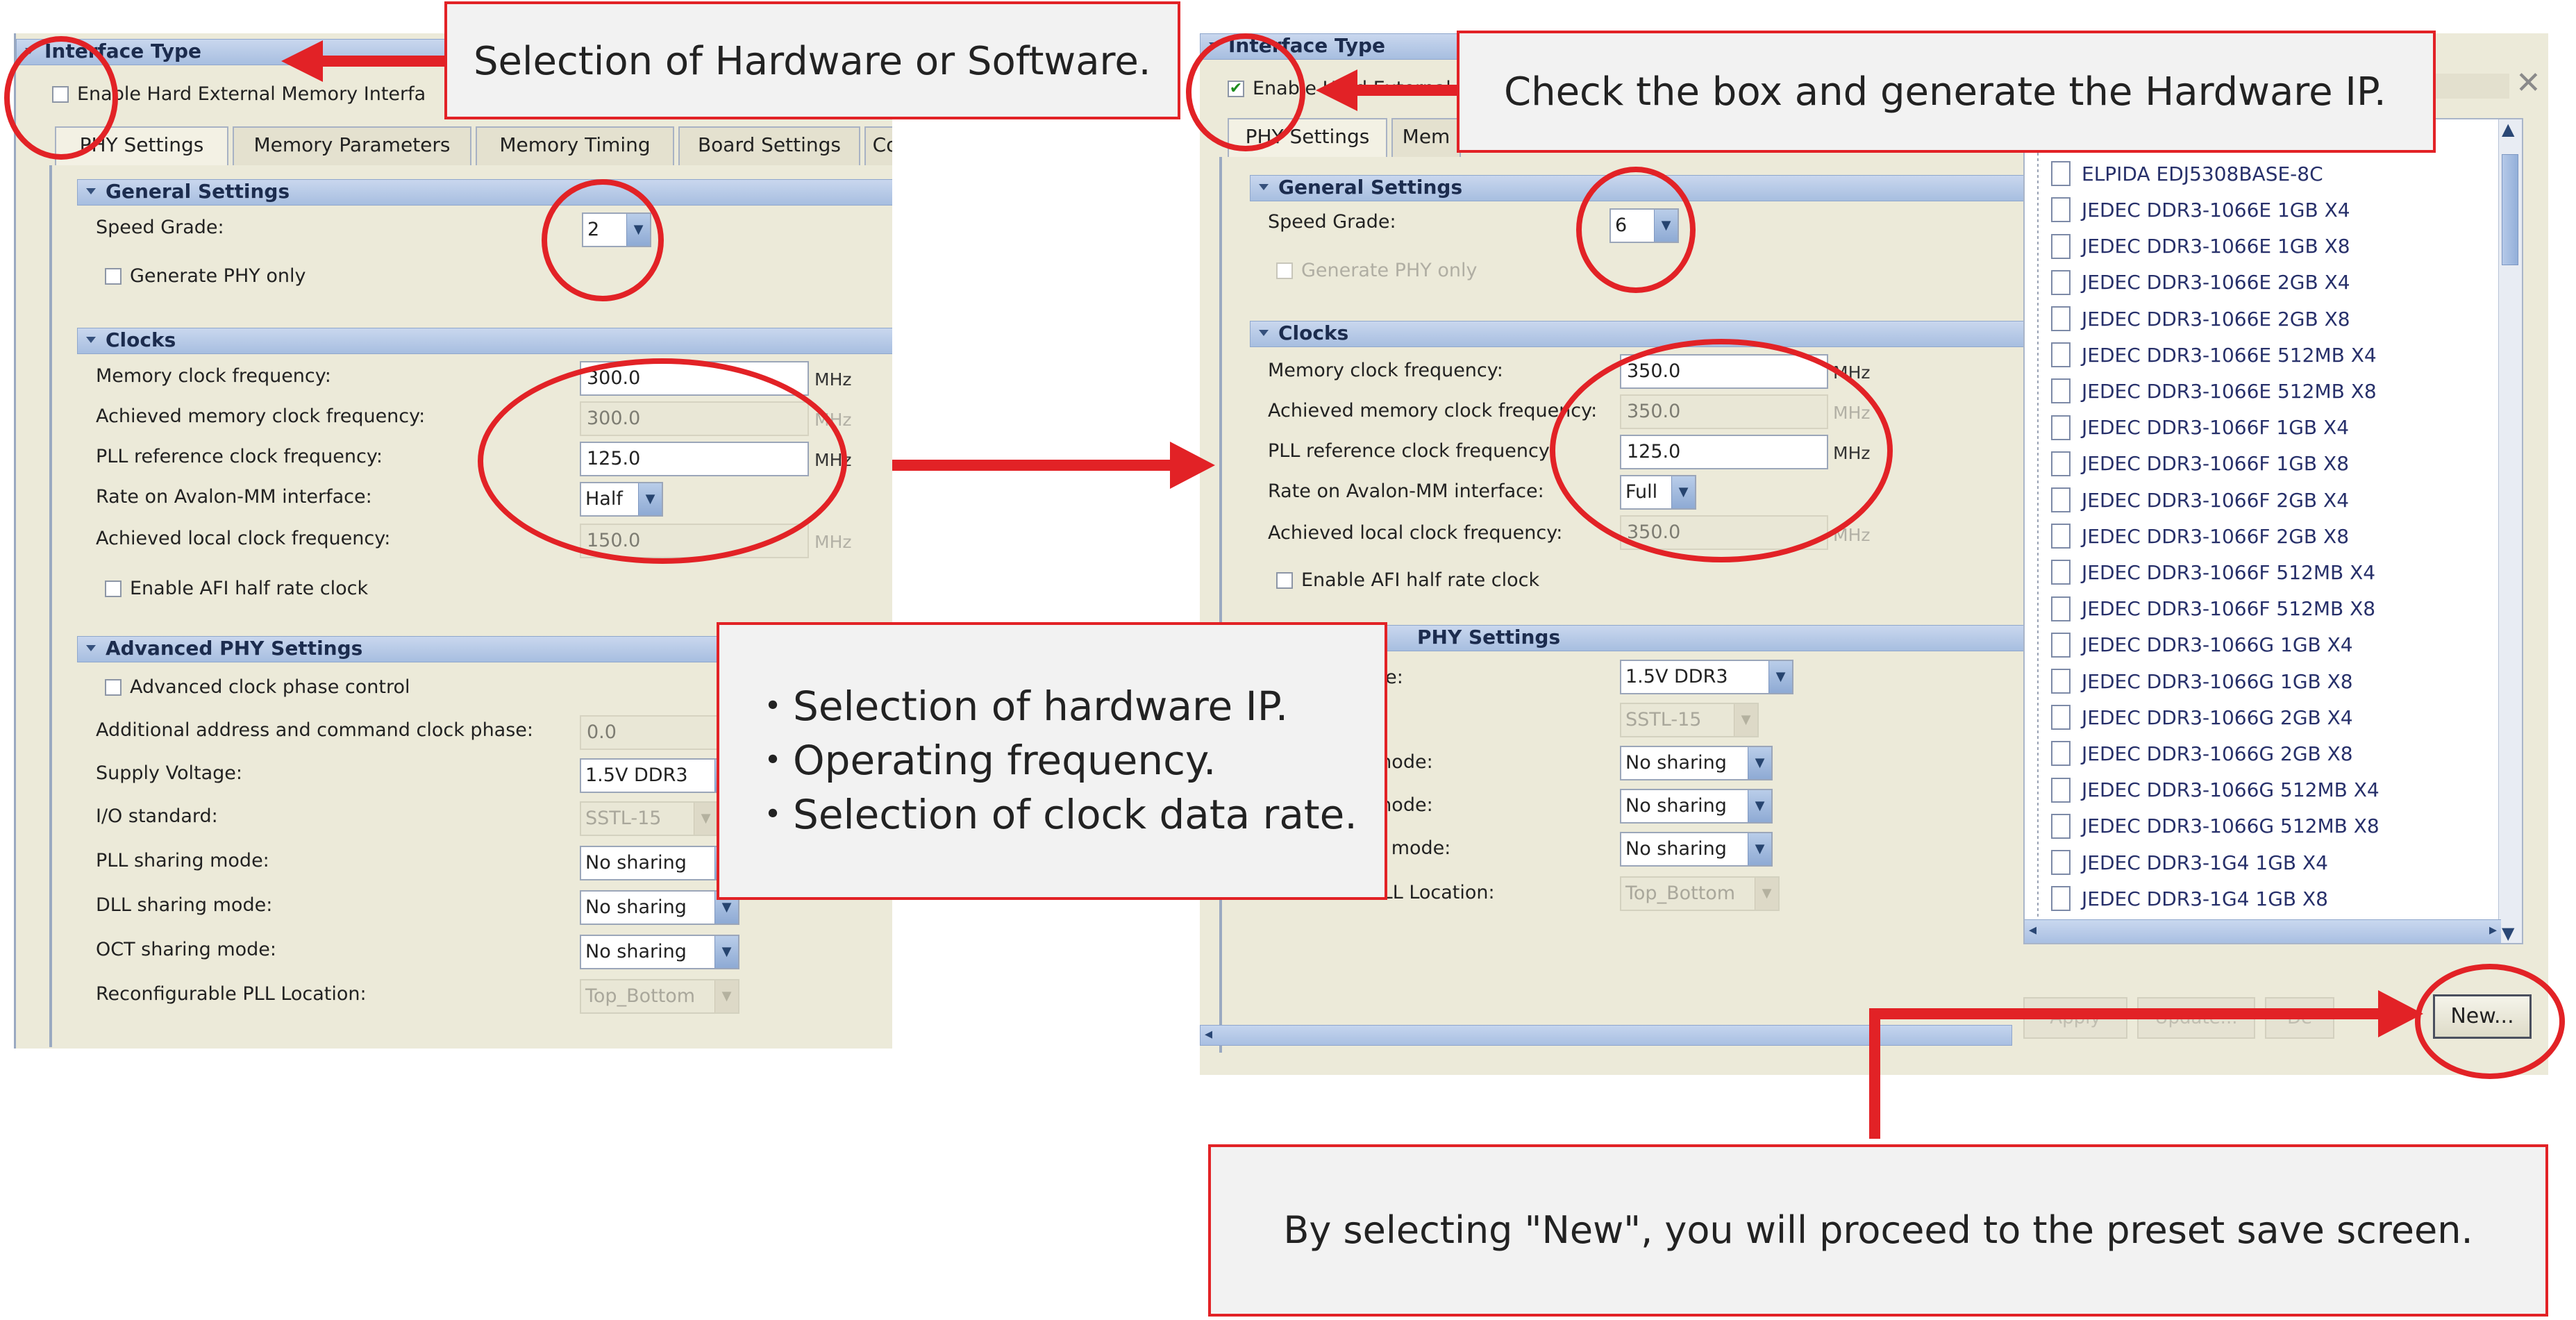 The image size is (2576, 1320). I want to click on preset-horizontal-scrollbar: ◂ ▸, so click(2263, 931).